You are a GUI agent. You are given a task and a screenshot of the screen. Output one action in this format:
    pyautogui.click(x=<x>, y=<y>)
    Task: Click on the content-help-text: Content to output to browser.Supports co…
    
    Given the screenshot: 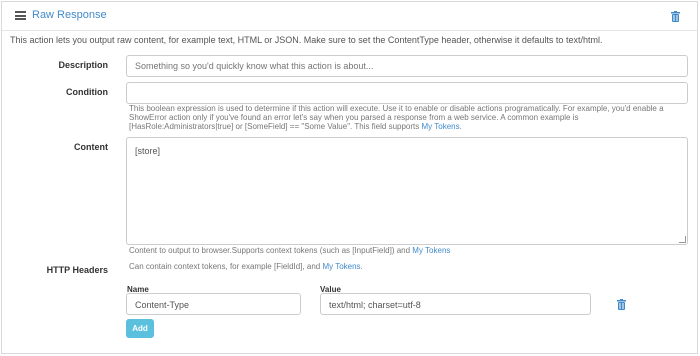 What is the action you would take?
    pyautogui.click(x=270, y=250)
    